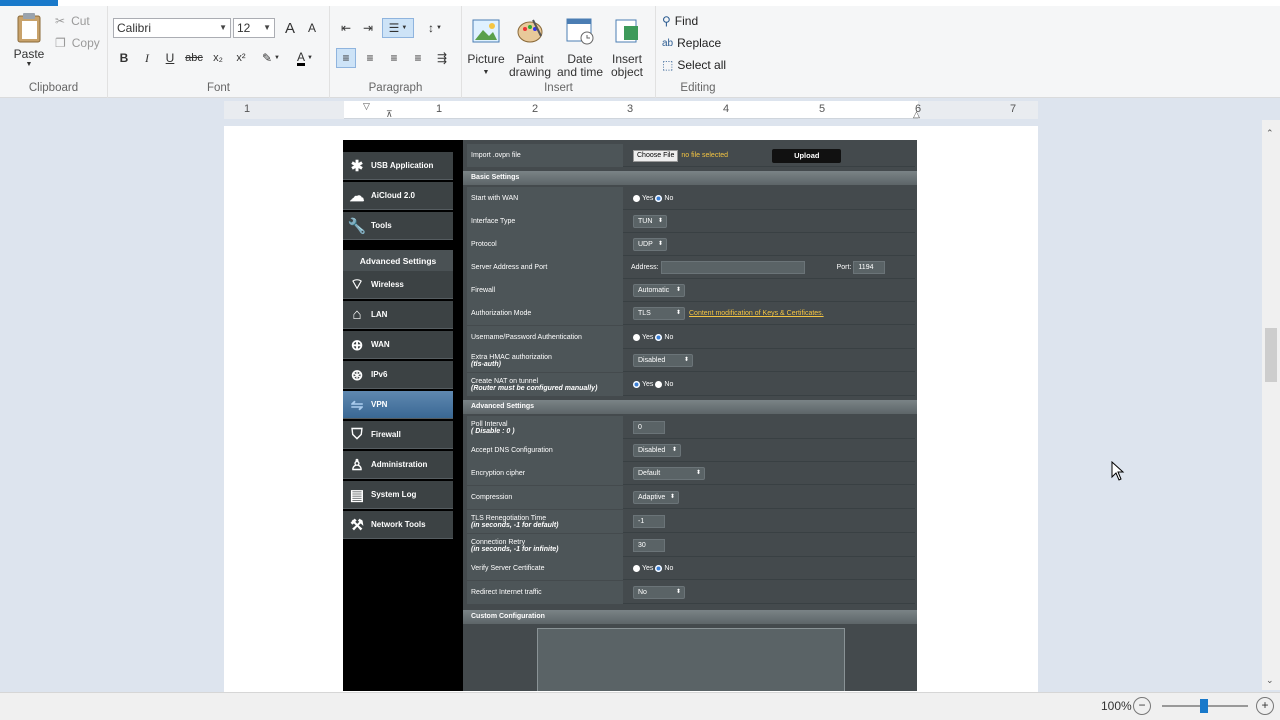 The width and height of the screenshot is (1280, 720). Describe the element at coordinates (124, 58) in the screenshot. I see `bold-button: B` at that location.